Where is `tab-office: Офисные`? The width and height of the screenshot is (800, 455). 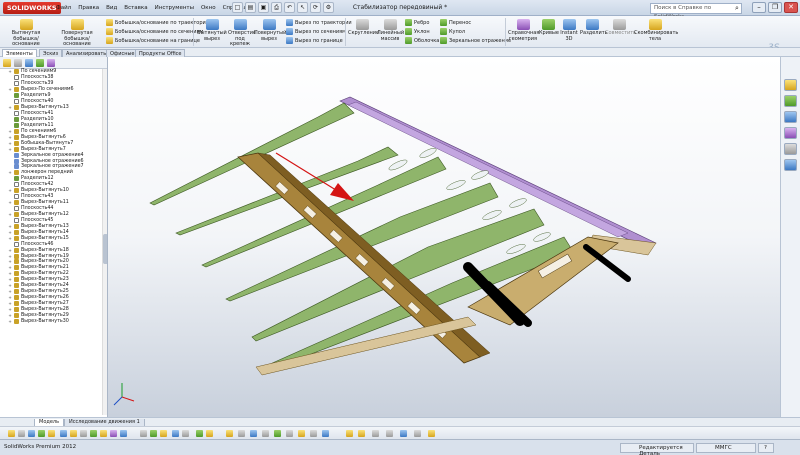
tab-office: Офисные is located at coordinates (122, 53).